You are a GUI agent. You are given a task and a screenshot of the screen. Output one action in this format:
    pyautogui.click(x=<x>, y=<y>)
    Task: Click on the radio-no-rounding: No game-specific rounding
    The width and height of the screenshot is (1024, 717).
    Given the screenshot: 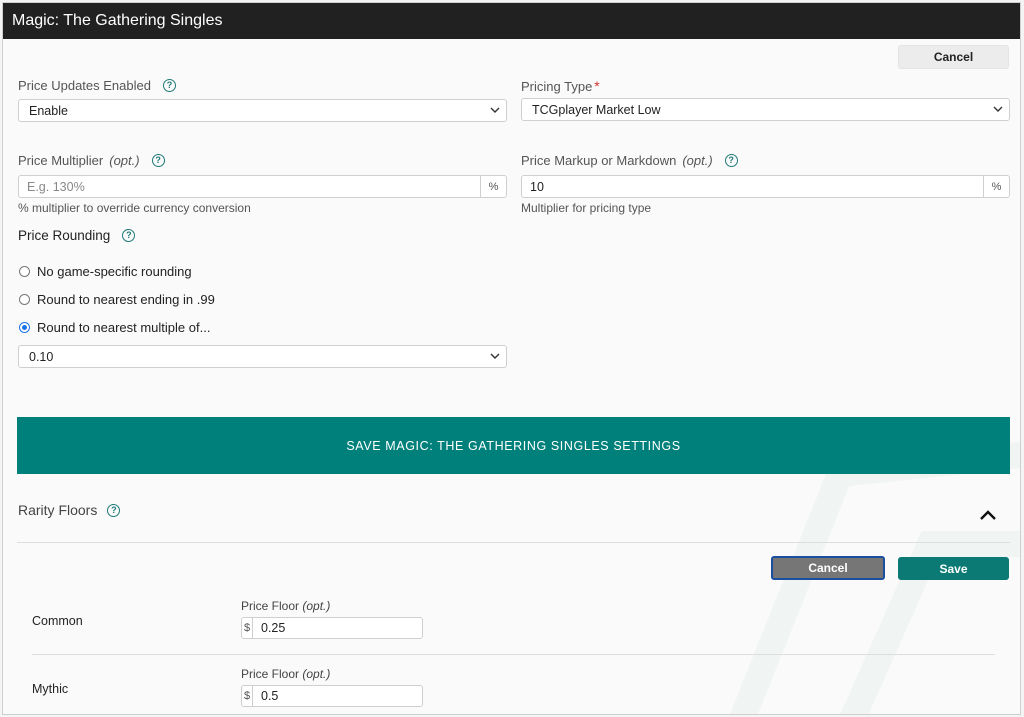 What is the action you would take?
    pyautogui.click(x=105, y=271)
    